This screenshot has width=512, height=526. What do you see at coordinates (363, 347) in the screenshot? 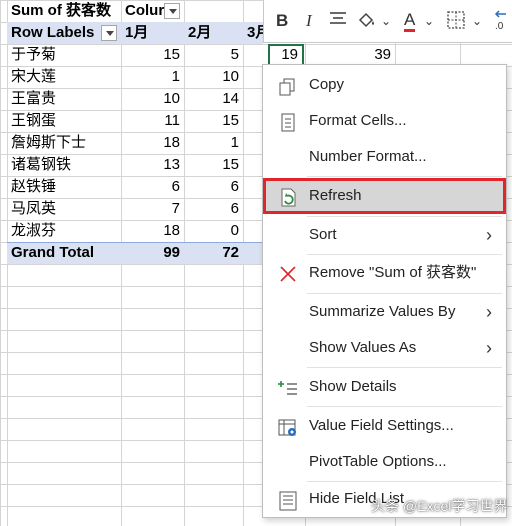
I see `menu-item-label: Show Values As` at bounding box center [363, 347].